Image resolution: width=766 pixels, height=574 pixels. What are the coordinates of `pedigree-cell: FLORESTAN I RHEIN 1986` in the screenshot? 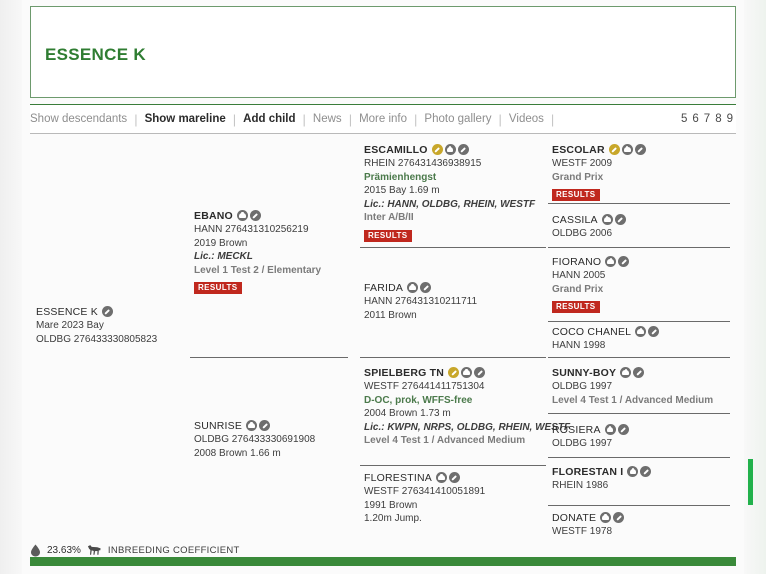 It's located at (642, 479).